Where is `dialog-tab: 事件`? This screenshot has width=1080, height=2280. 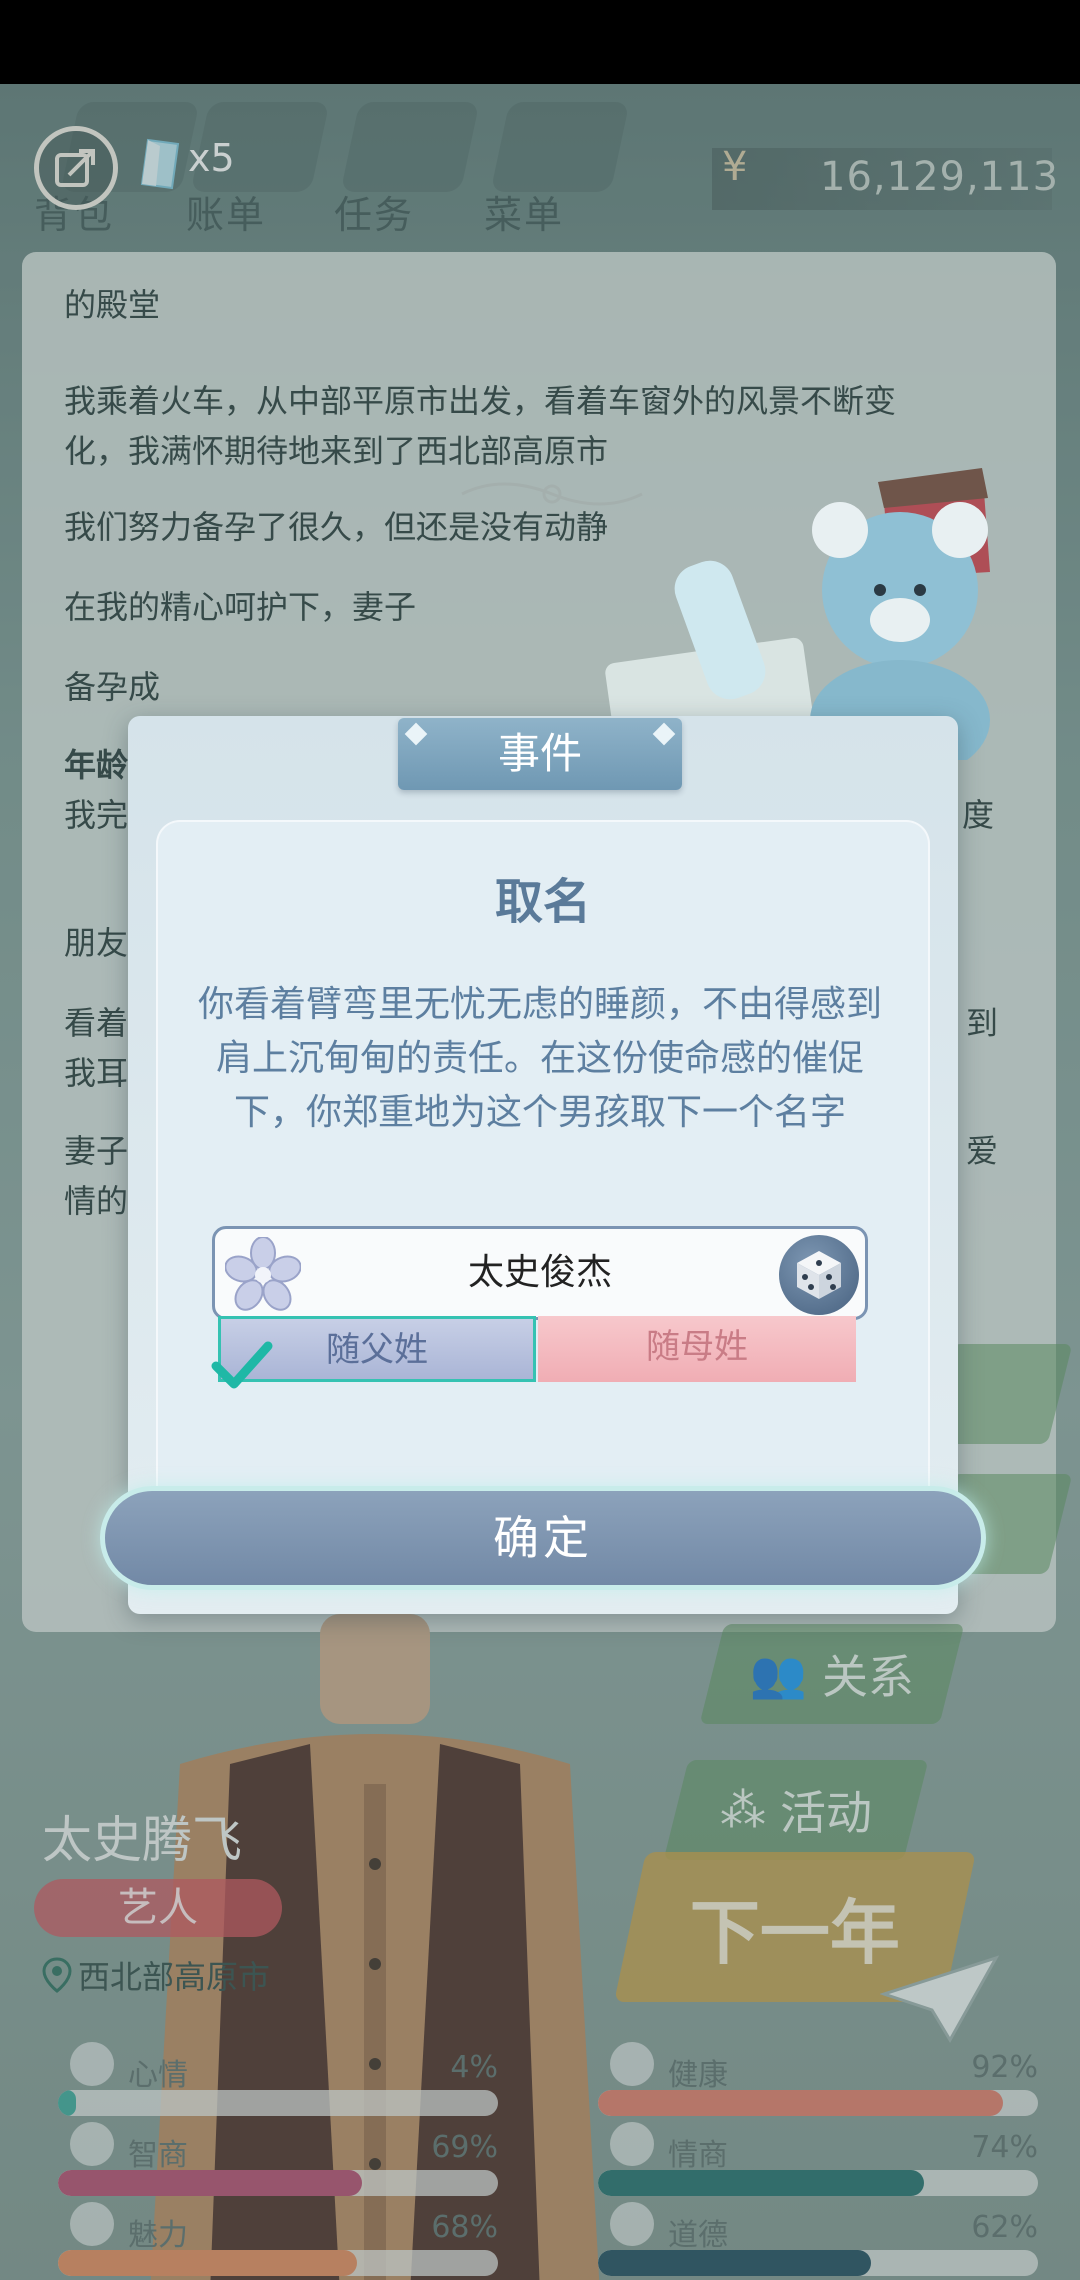
dialog-tab: 事件 is located at coordinates (540, 754).